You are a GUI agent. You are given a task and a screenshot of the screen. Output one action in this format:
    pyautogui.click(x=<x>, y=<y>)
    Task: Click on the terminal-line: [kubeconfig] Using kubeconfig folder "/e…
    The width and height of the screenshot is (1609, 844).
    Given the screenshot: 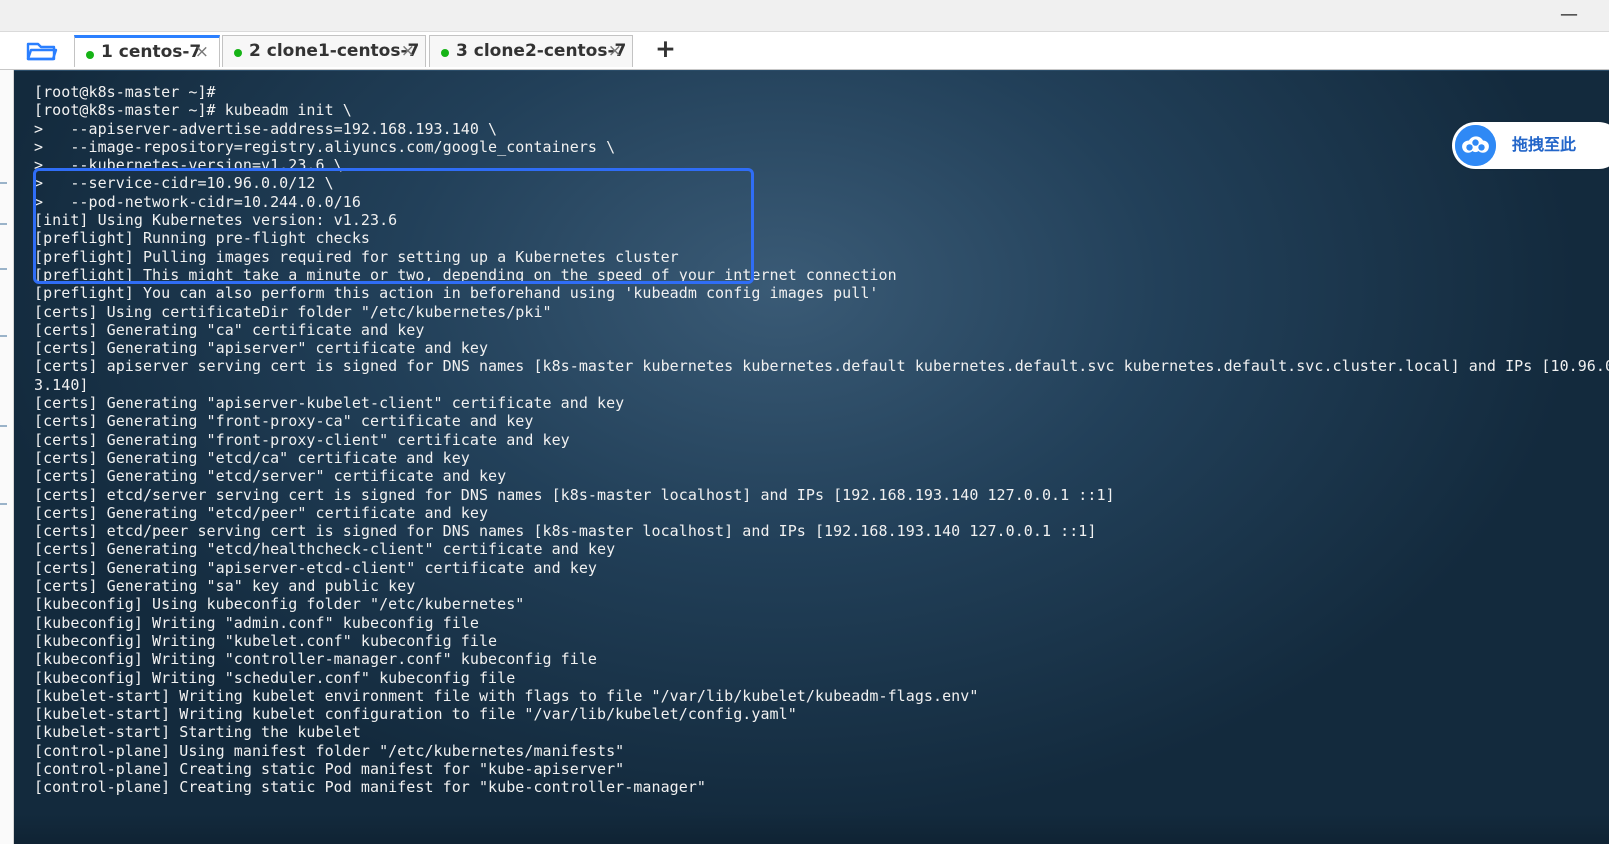 What is the action you would take?
    pyautogui.click(x=279, y=604)
    